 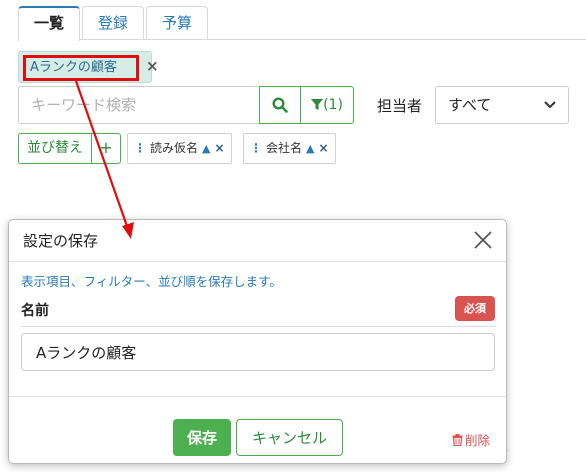 What do you see at coordinates (139, 105) in the screenshot?
I see `search-input` at bounding box center [139, 105].